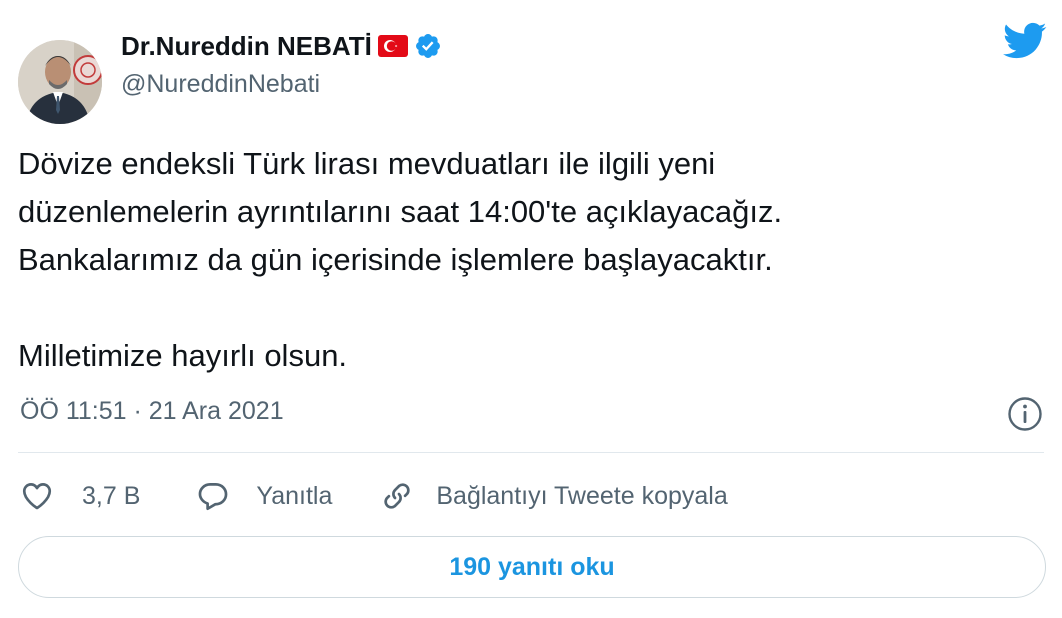  I want to click on copy-link-button: Bağlantıyı Tweete kopyala, so click(554, 496).